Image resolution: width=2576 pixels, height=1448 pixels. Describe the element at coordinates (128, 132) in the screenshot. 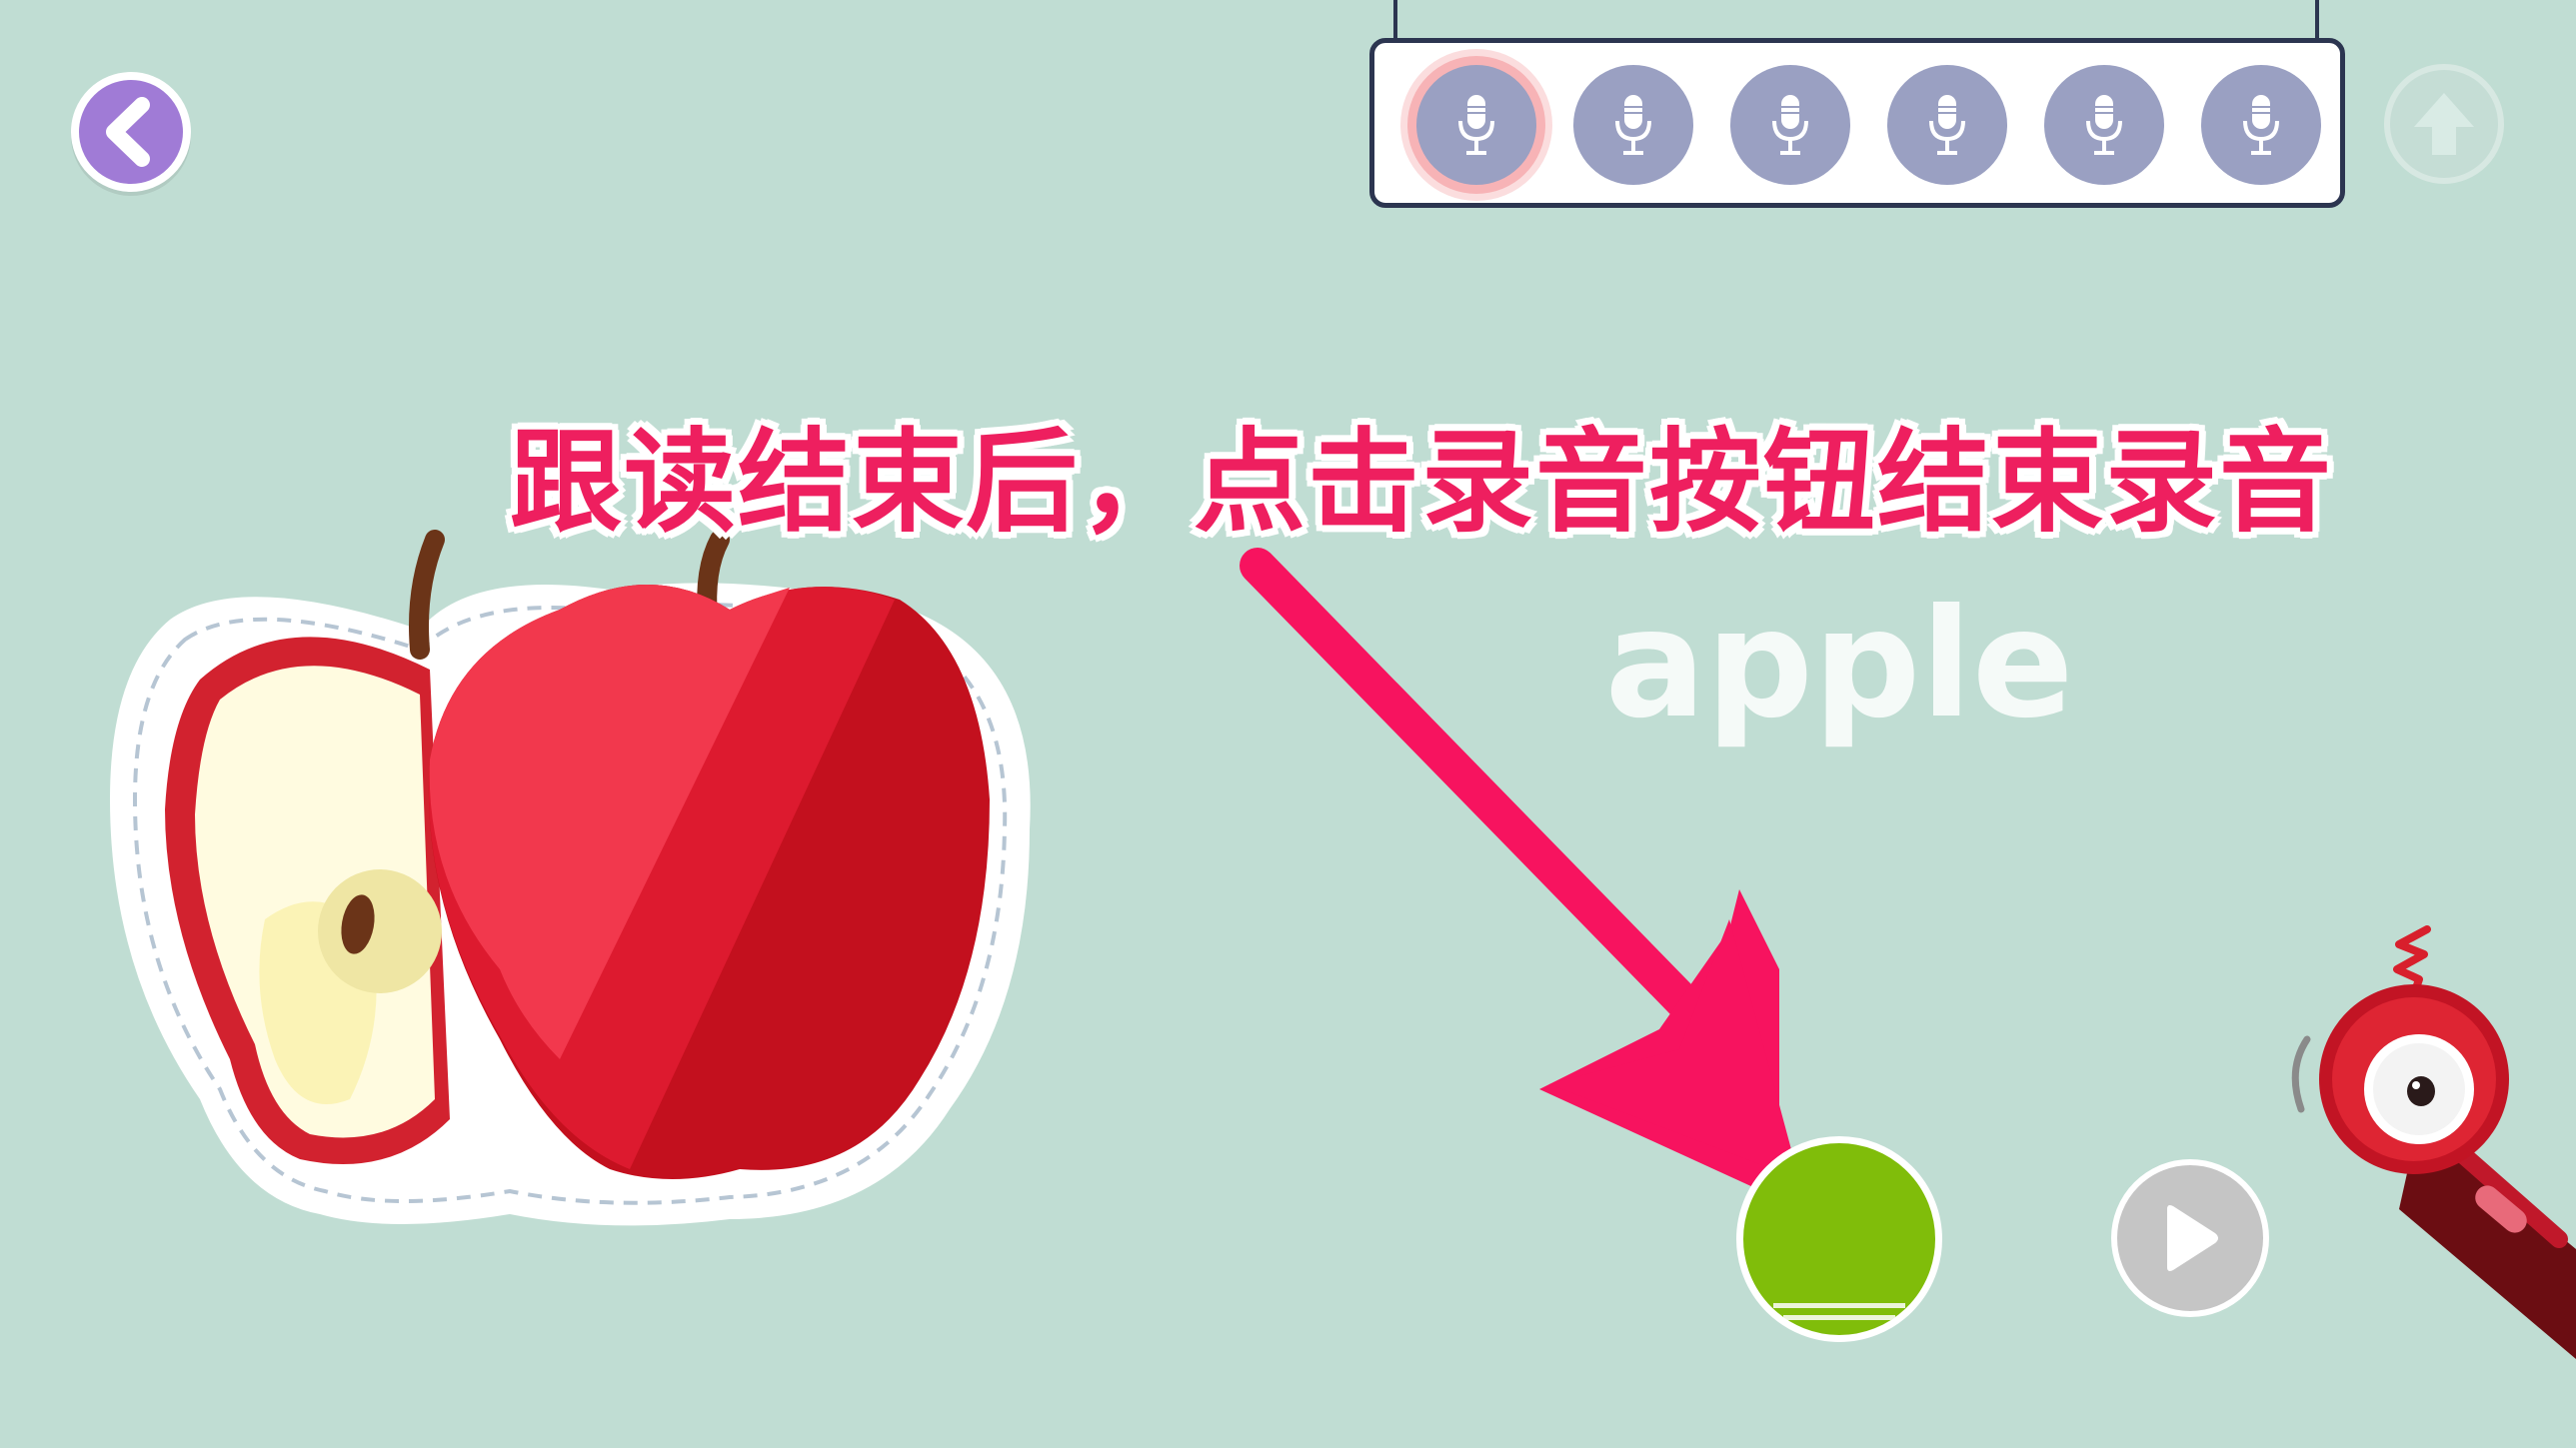

I see `chevron-left-icon` at that location.